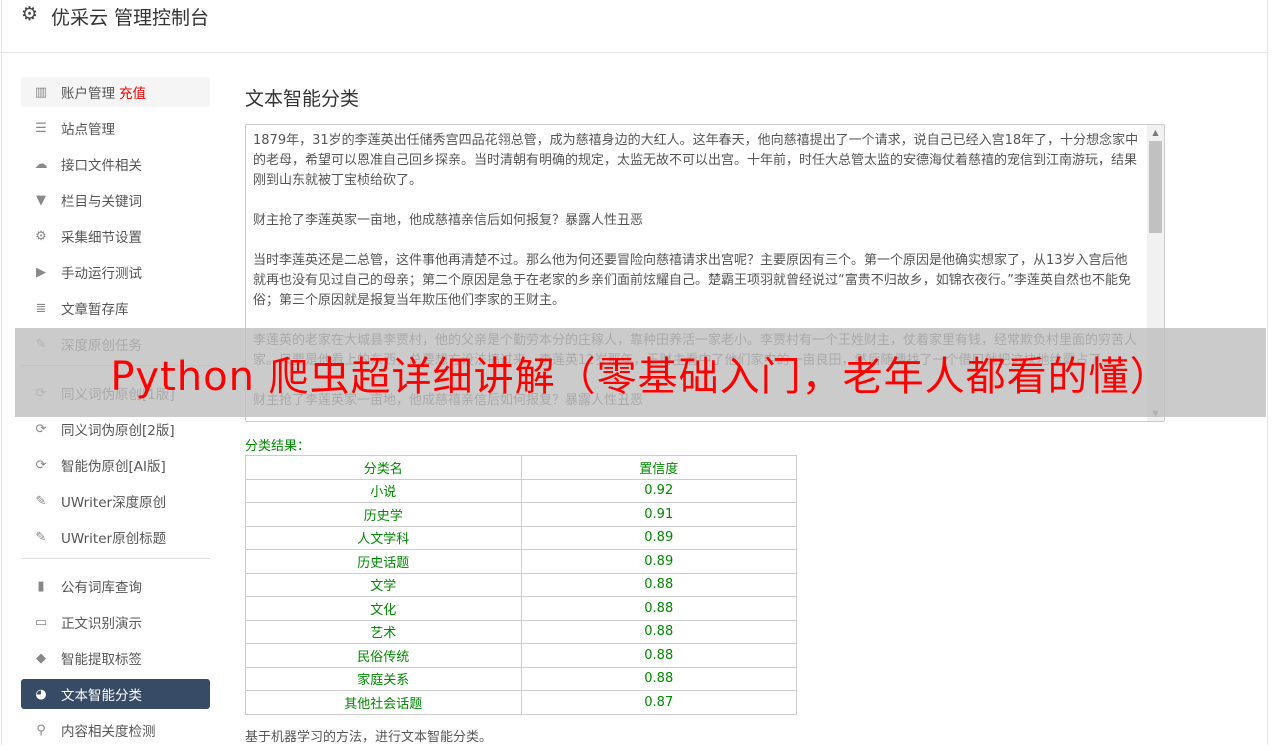  What do you see at coordinates (101, 624) in the screenshot?
I see `sidebar-item-label: 正文识别演示` at bounding box center [101, 624].